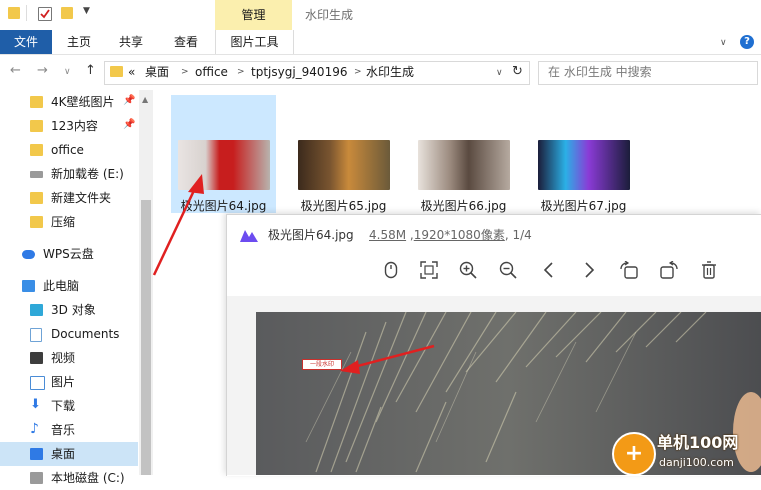 Image resolution: width=761 pixels, height=490 pixels. What do you see at coordinates (709, 270) in the screenshot?
I see `delete-icon` at bounding box center [709, 270].